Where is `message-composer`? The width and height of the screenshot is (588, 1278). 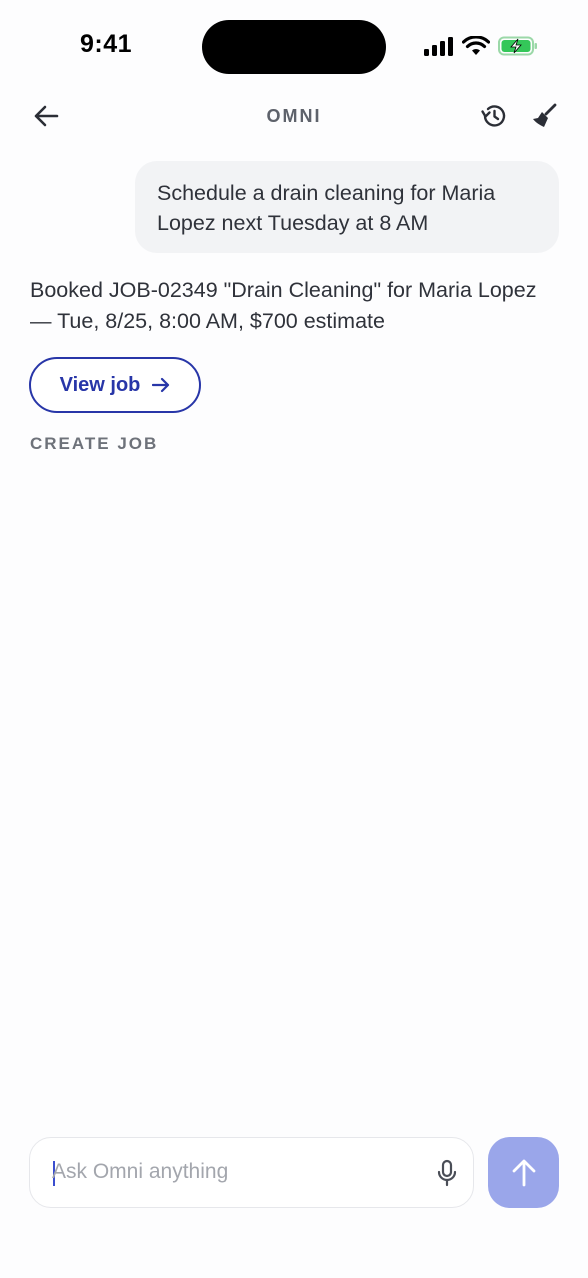 message-composer is located at coordinates (251, 1172).